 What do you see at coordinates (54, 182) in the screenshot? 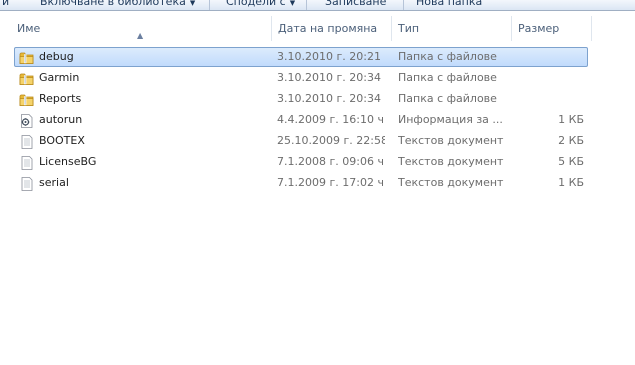
I see `file-name: serial` at bounding box center [54, 182].